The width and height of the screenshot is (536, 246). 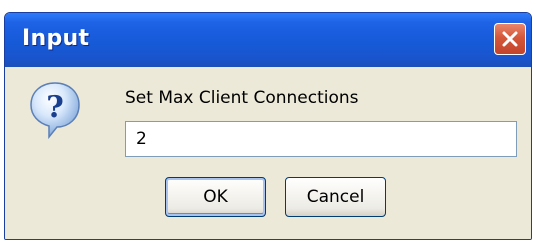 I want to click on question-icon: ?, so click(x=55, y=111).